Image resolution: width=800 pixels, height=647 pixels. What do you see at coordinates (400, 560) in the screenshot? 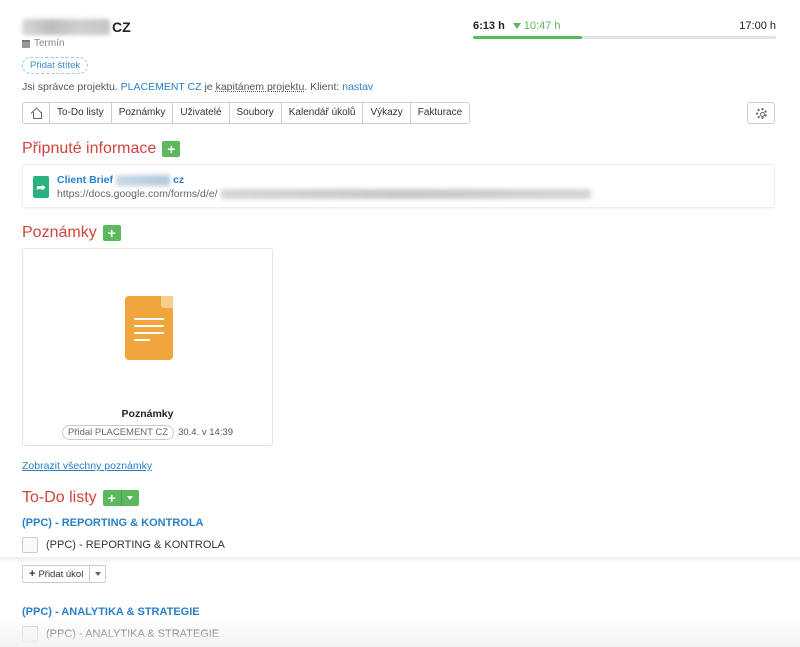
I see `list-divider` at bounding box center [400, 560].